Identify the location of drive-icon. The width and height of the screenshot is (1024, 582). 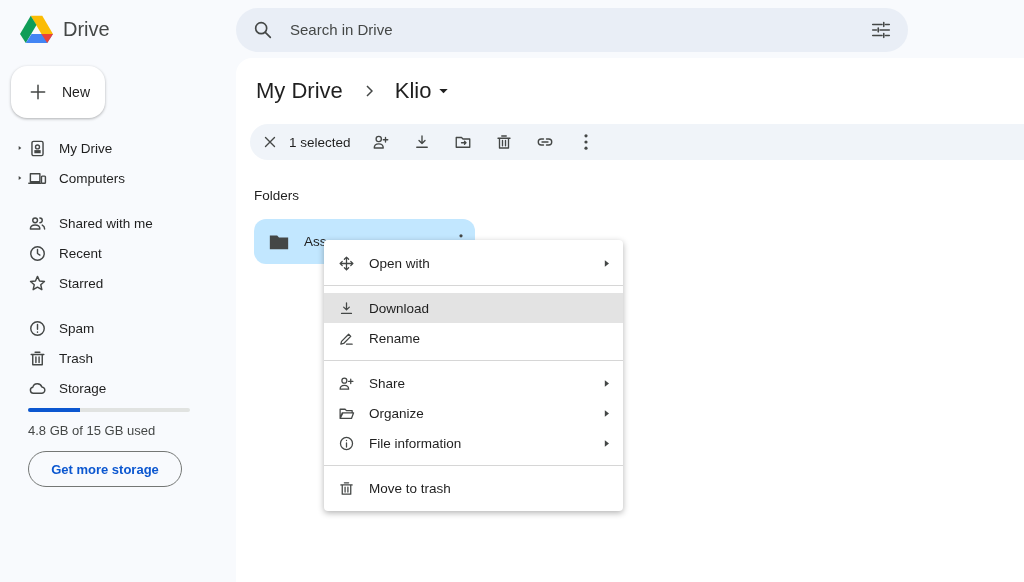
(37, 148).